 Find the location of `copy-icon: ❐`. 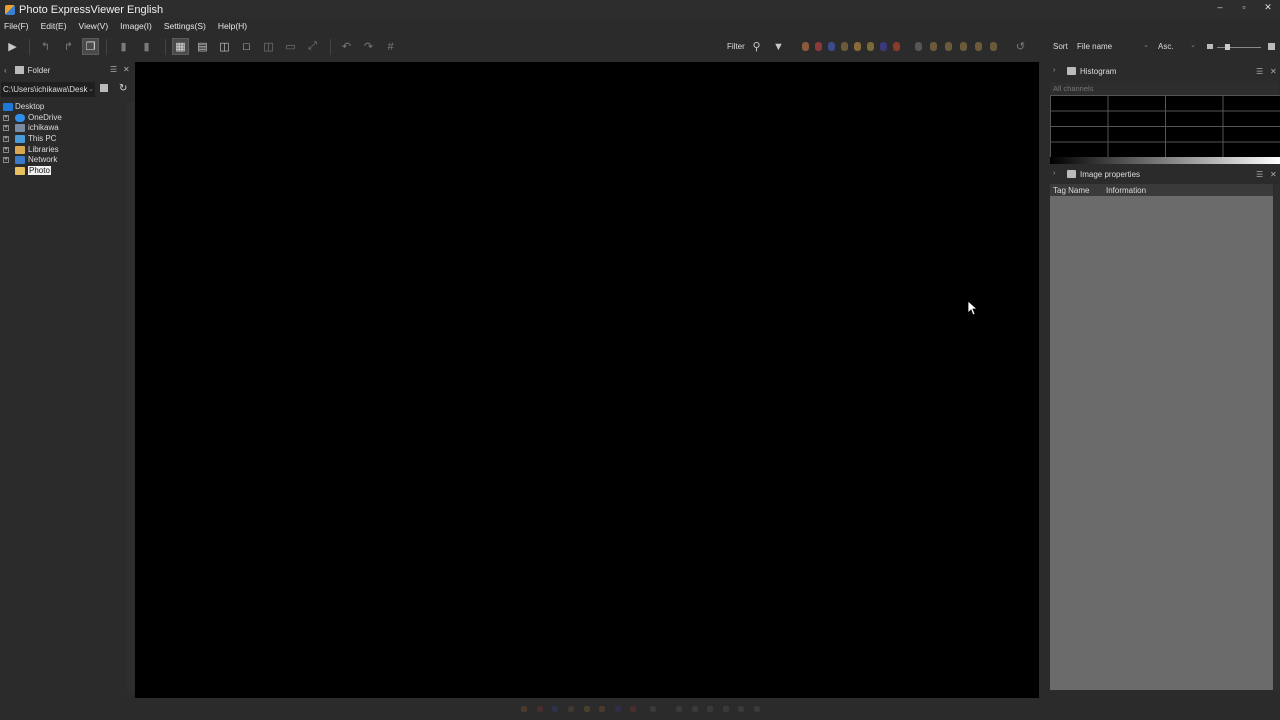

copy-icon: ❐ is located at coordinates (90, 46).